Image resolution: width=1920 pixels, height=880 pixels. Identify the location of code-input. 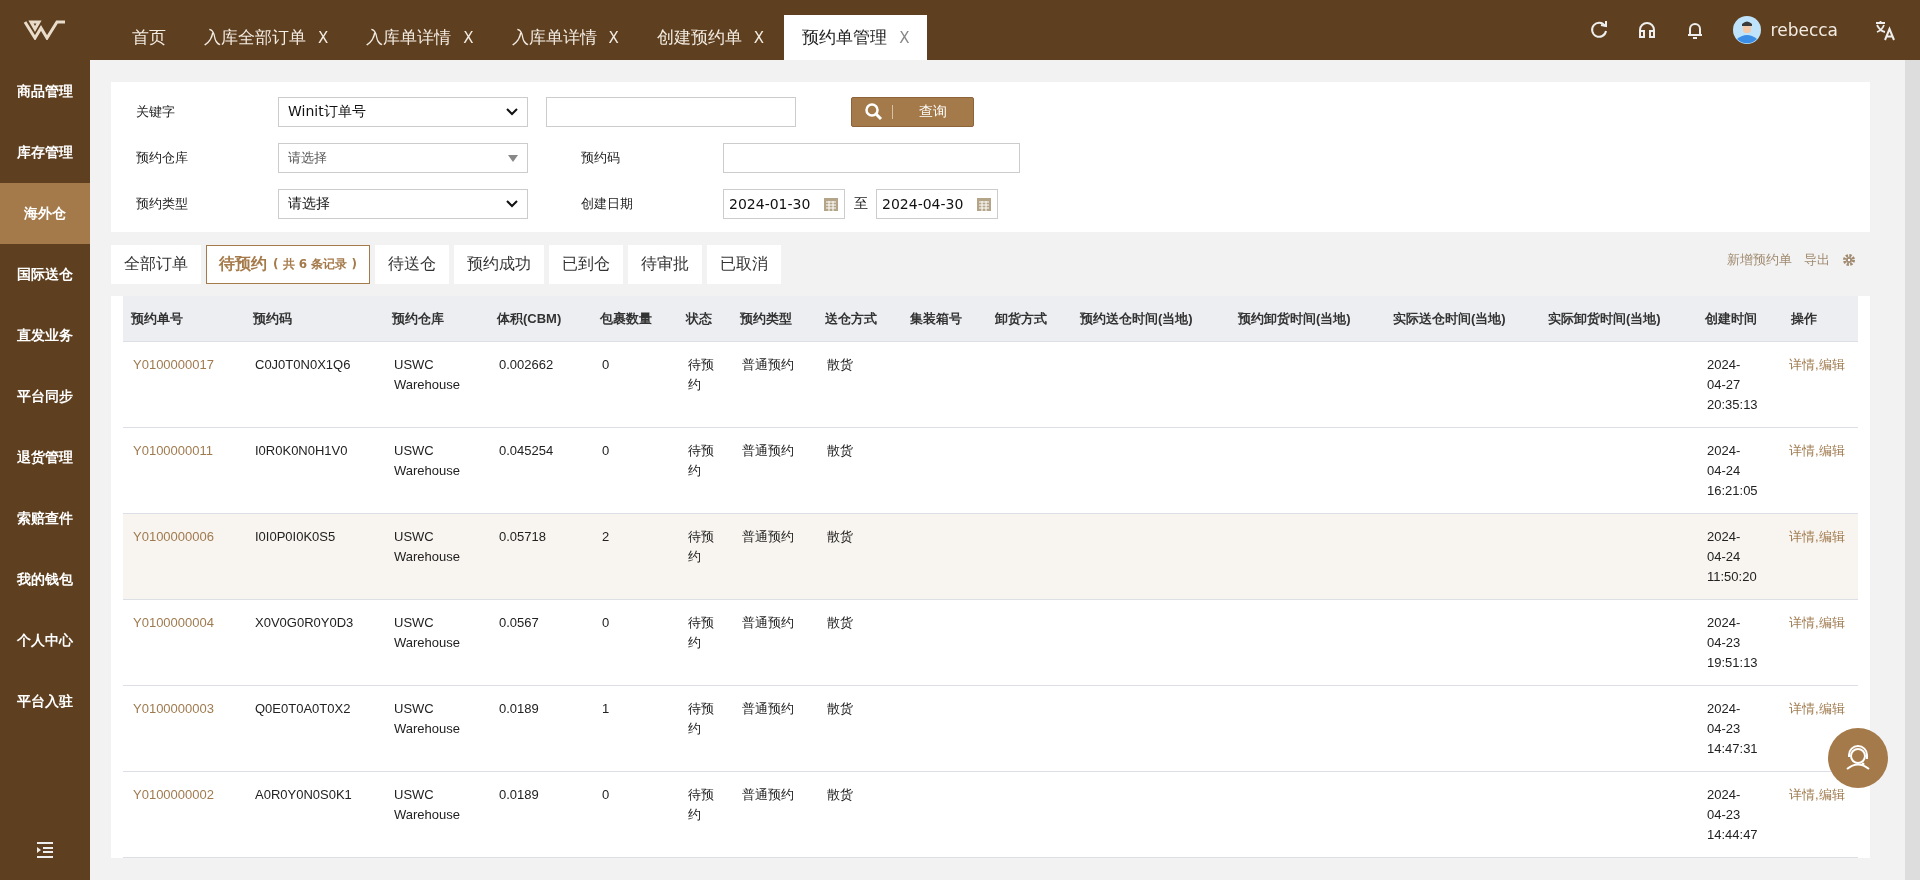
(871, 158).